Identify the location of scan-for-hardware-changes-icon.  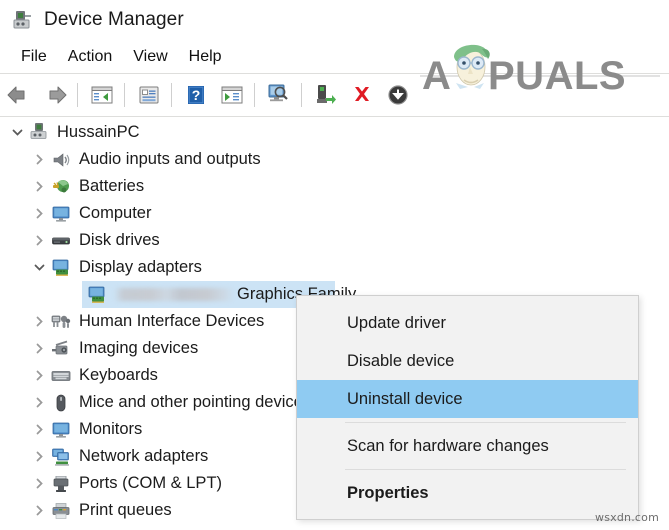
(279, 95).